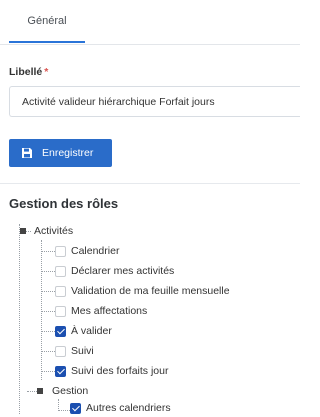  I want to click on tree-root-label: Activités, so click(54, 231).